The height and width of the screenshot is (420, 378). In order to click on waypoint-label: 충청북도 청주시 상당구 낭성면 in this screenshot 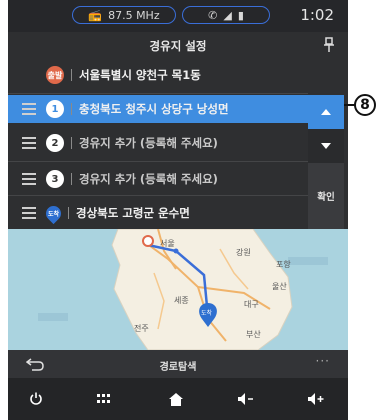, I will do `click(154, 109)`.